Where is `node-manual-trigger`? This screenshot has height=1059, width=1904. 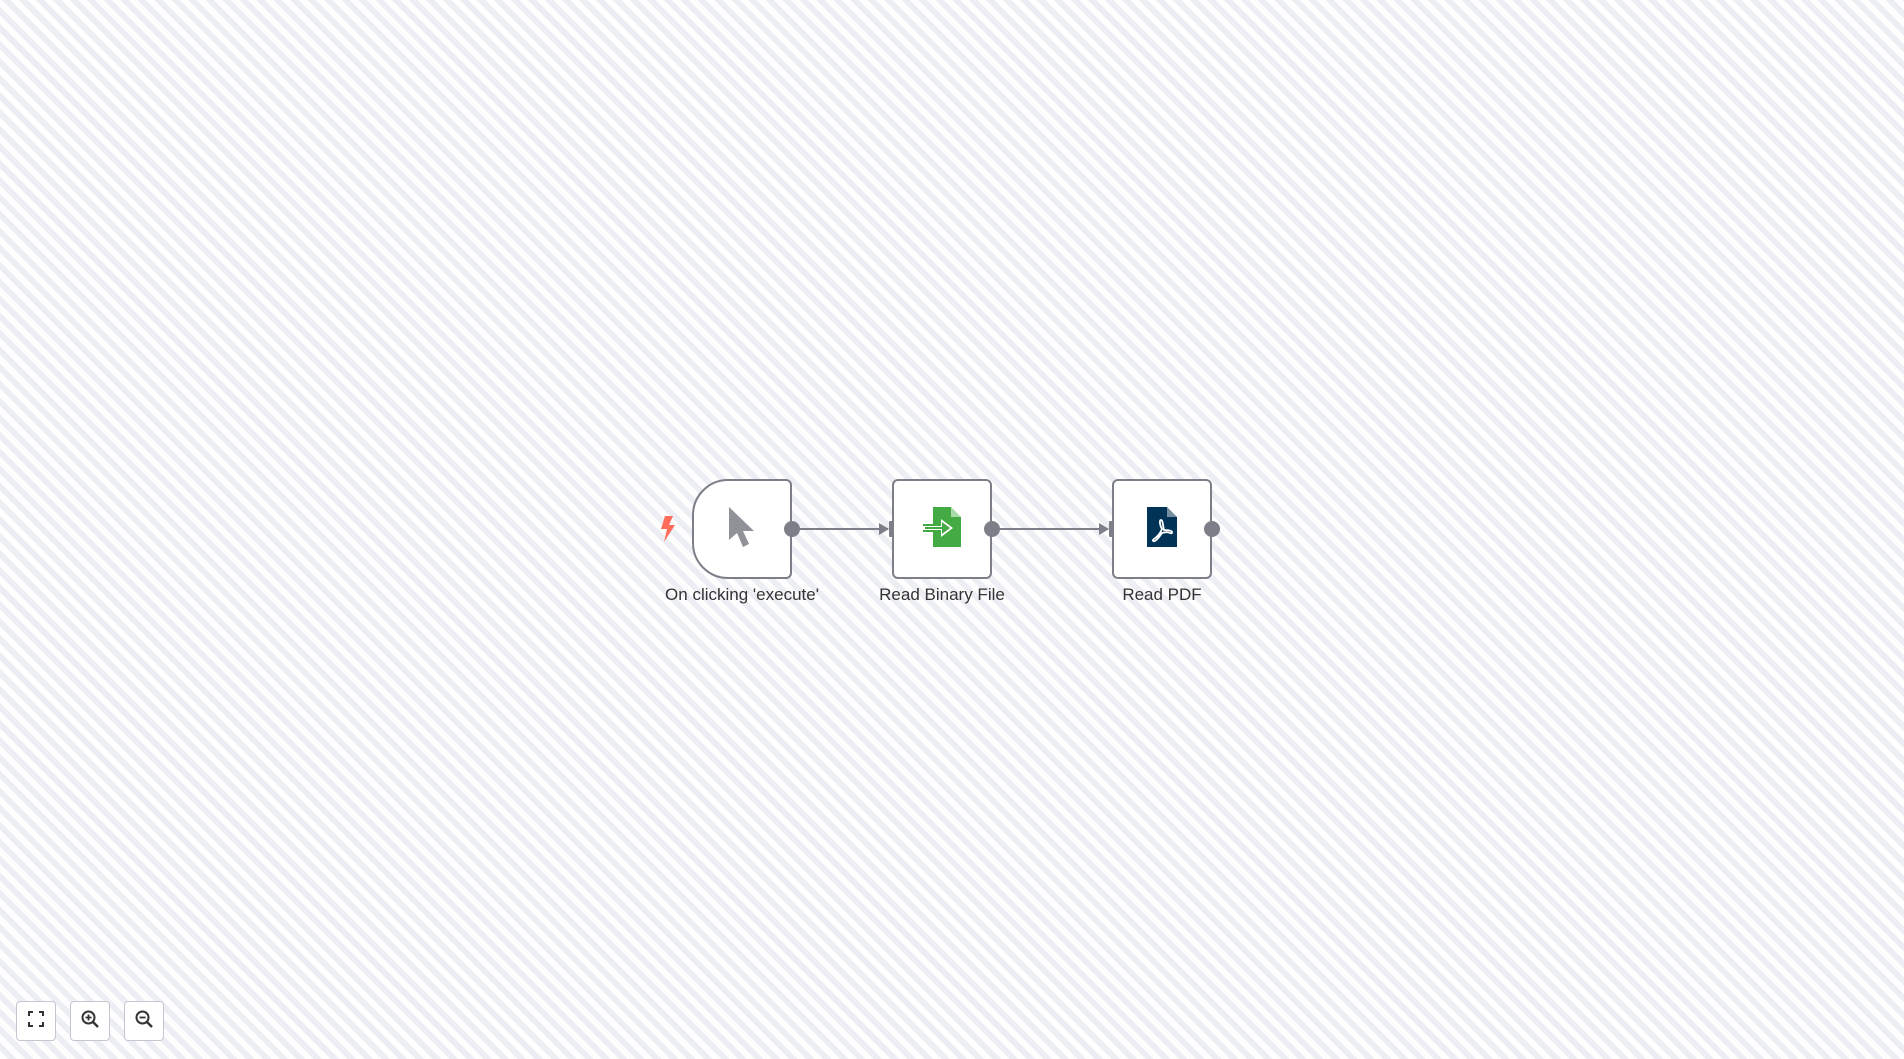
node-manual-trigger is located at coordinates (742, 529).